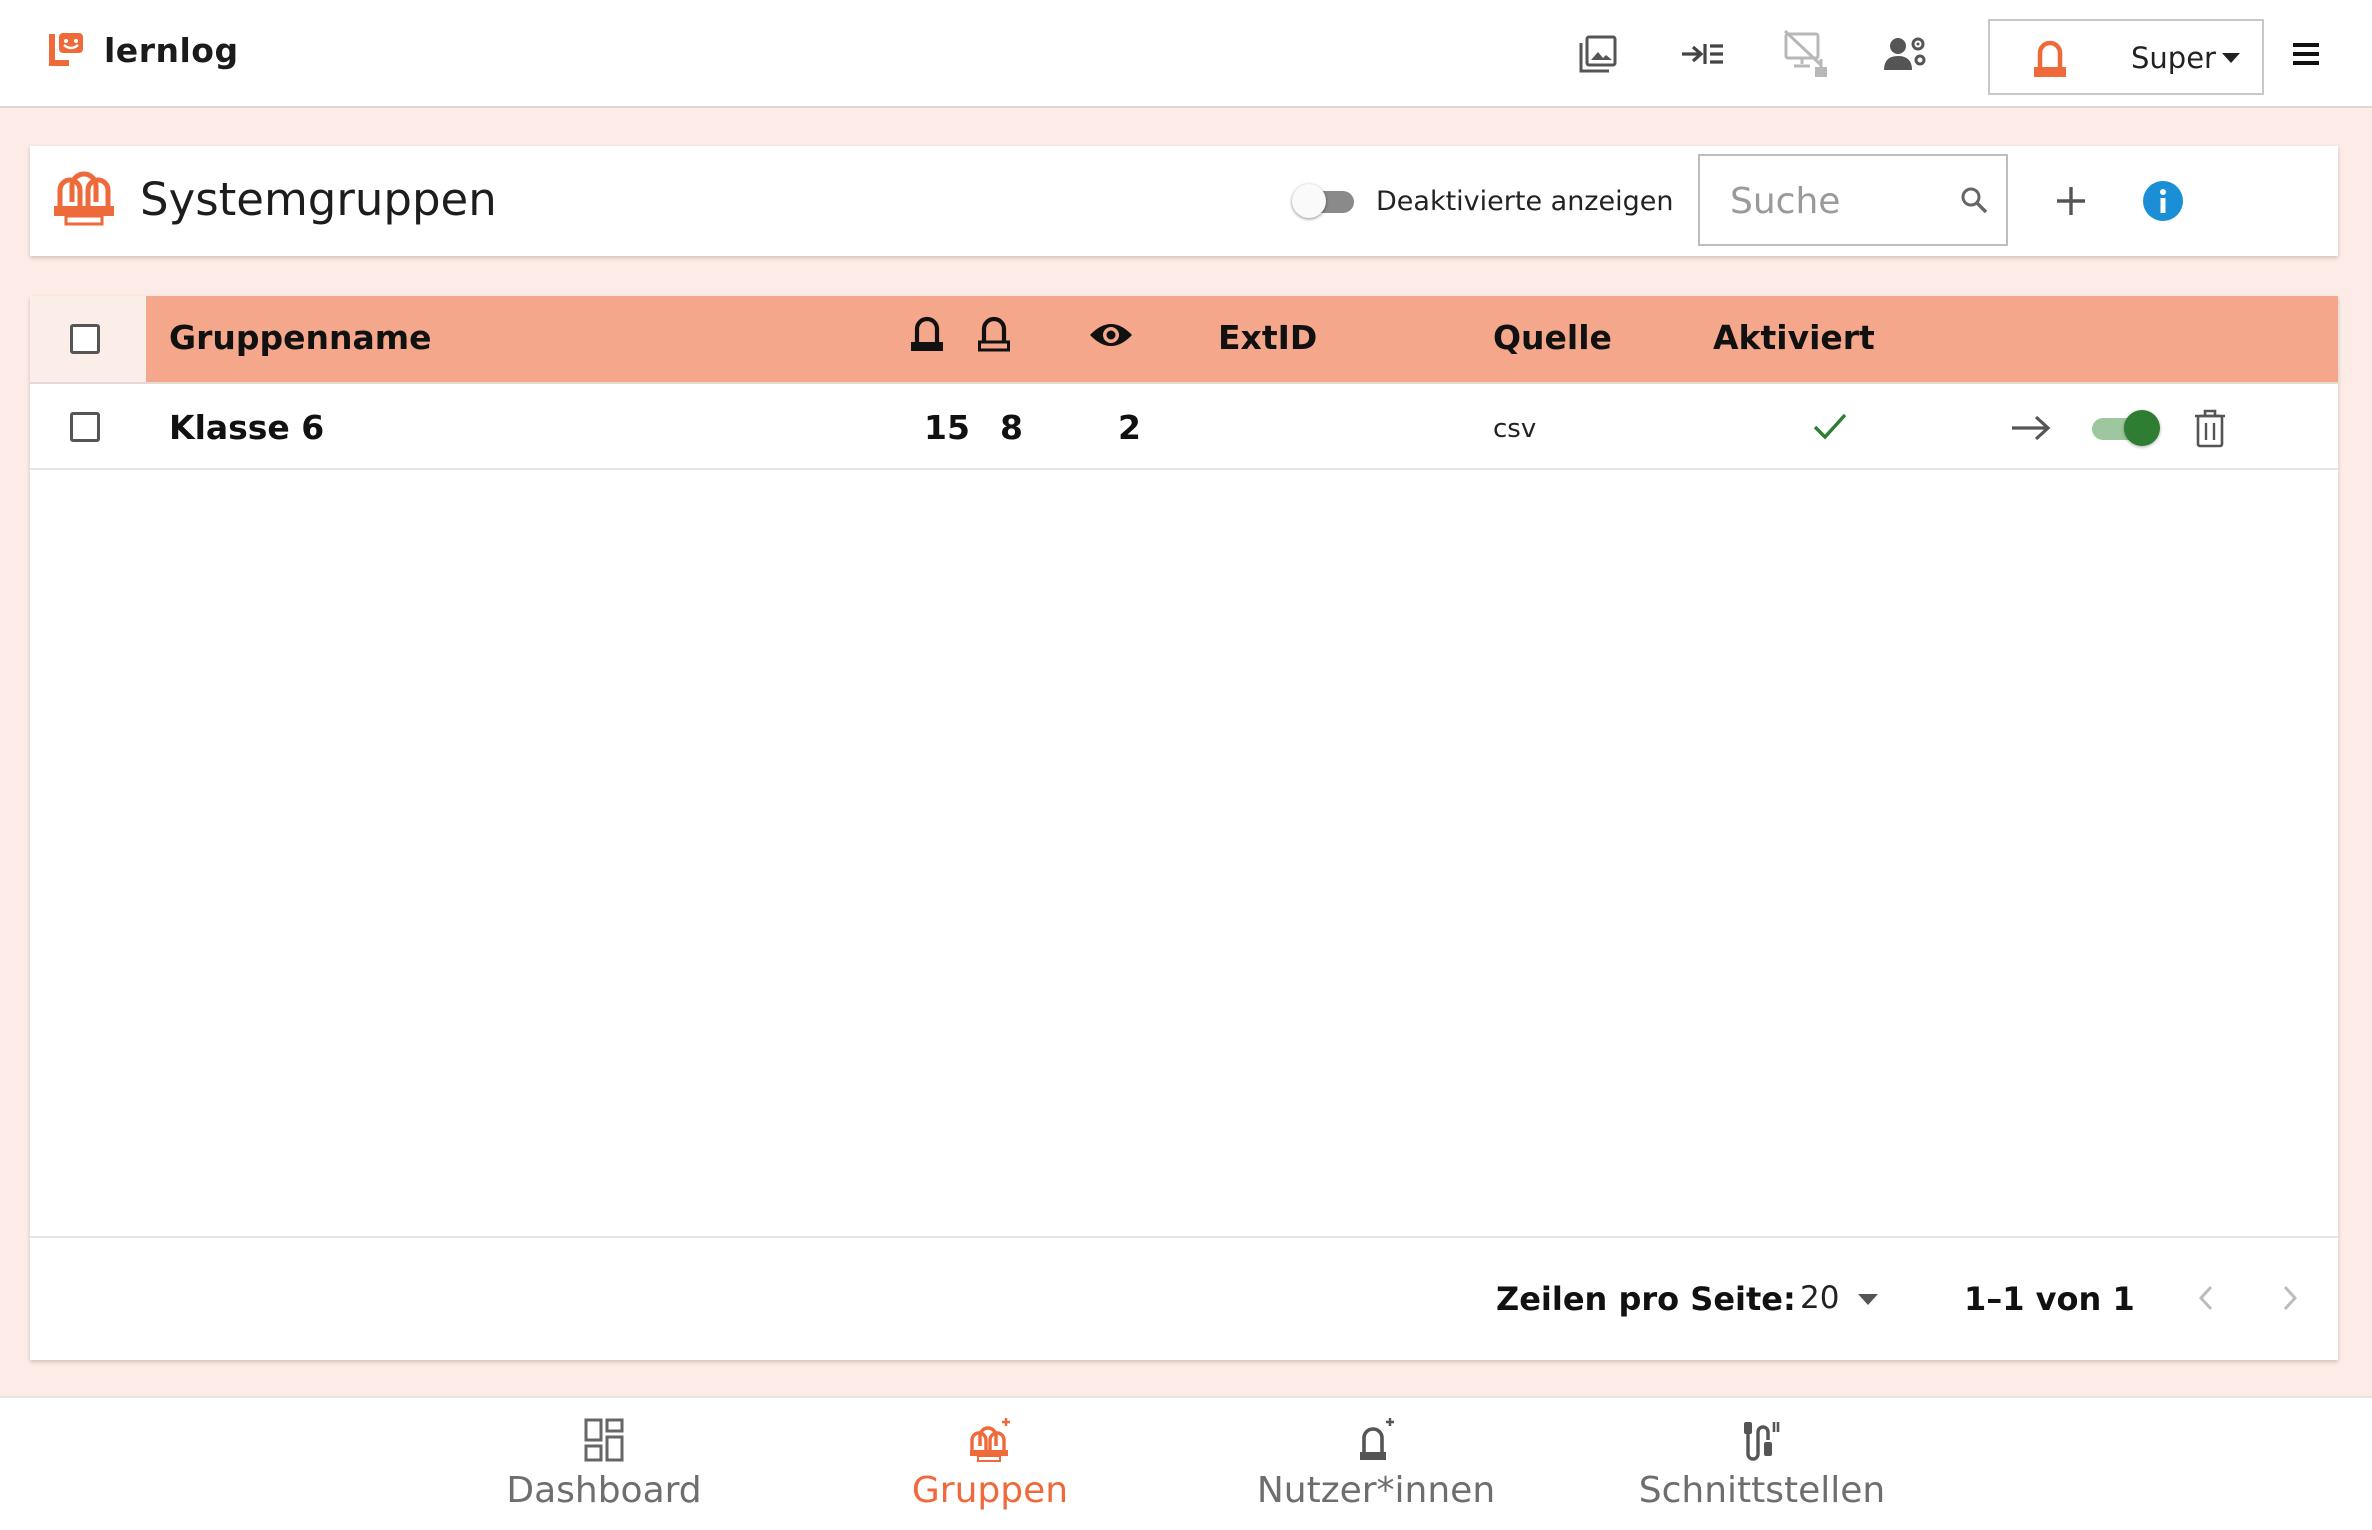 The image size is (2372, 1530). I want to click on plus-icon, so click(2071, 201).